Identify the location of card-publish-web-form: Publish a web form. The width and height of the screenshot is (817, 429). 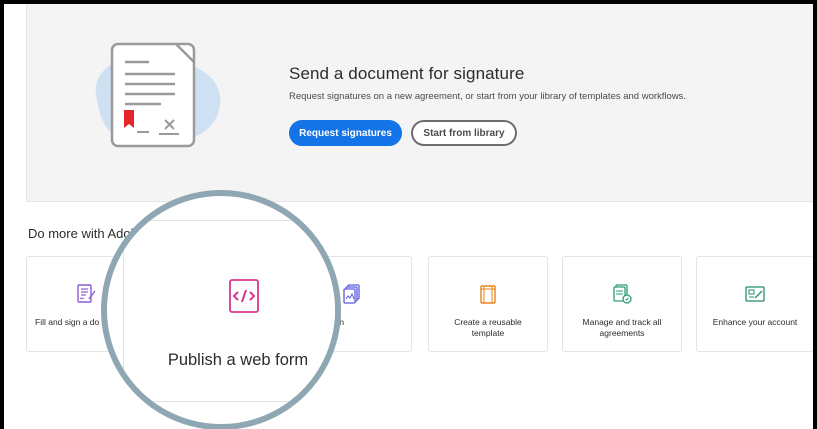
(229, 311).